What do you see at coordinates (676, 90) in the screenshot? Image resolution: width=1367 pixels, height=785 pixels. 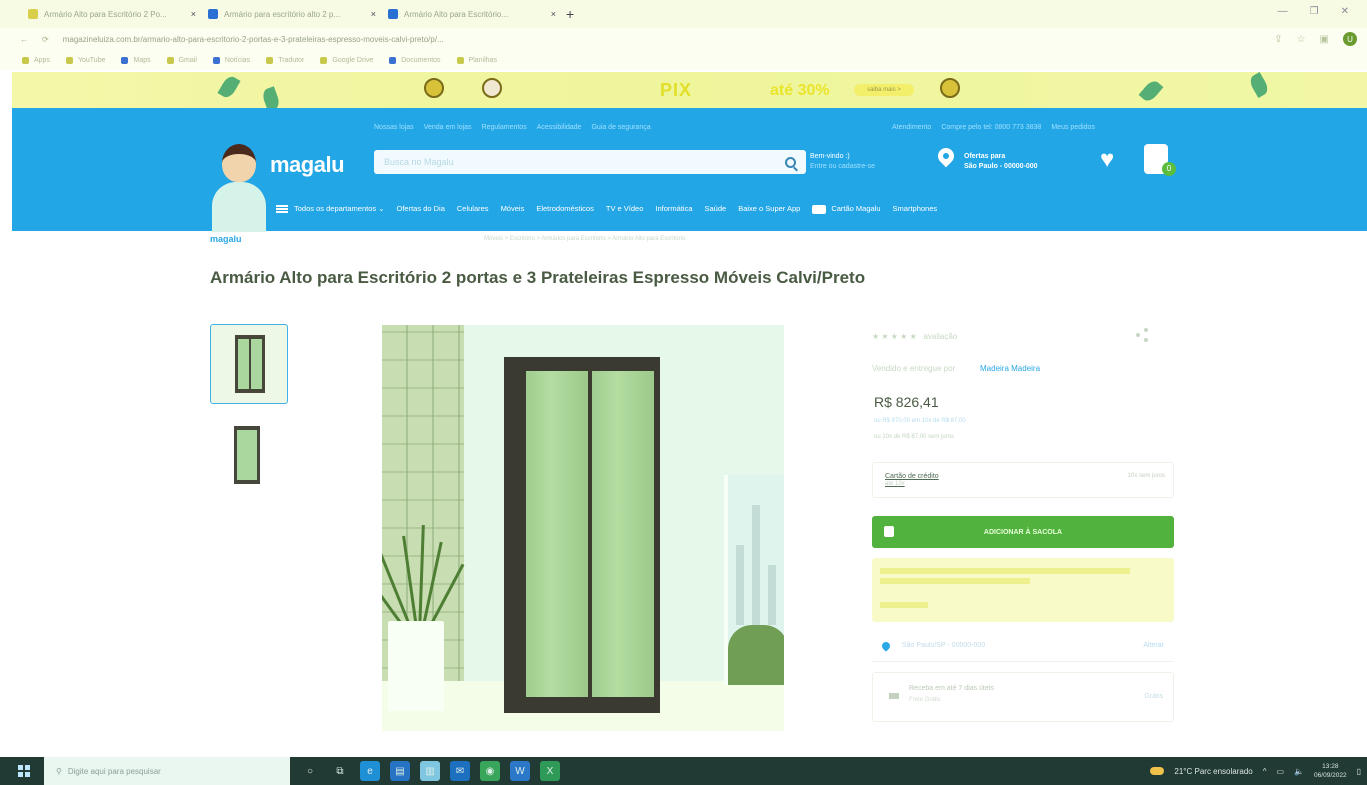 I see `pix-promo-text: PIX` at bounding box center [676, 90].